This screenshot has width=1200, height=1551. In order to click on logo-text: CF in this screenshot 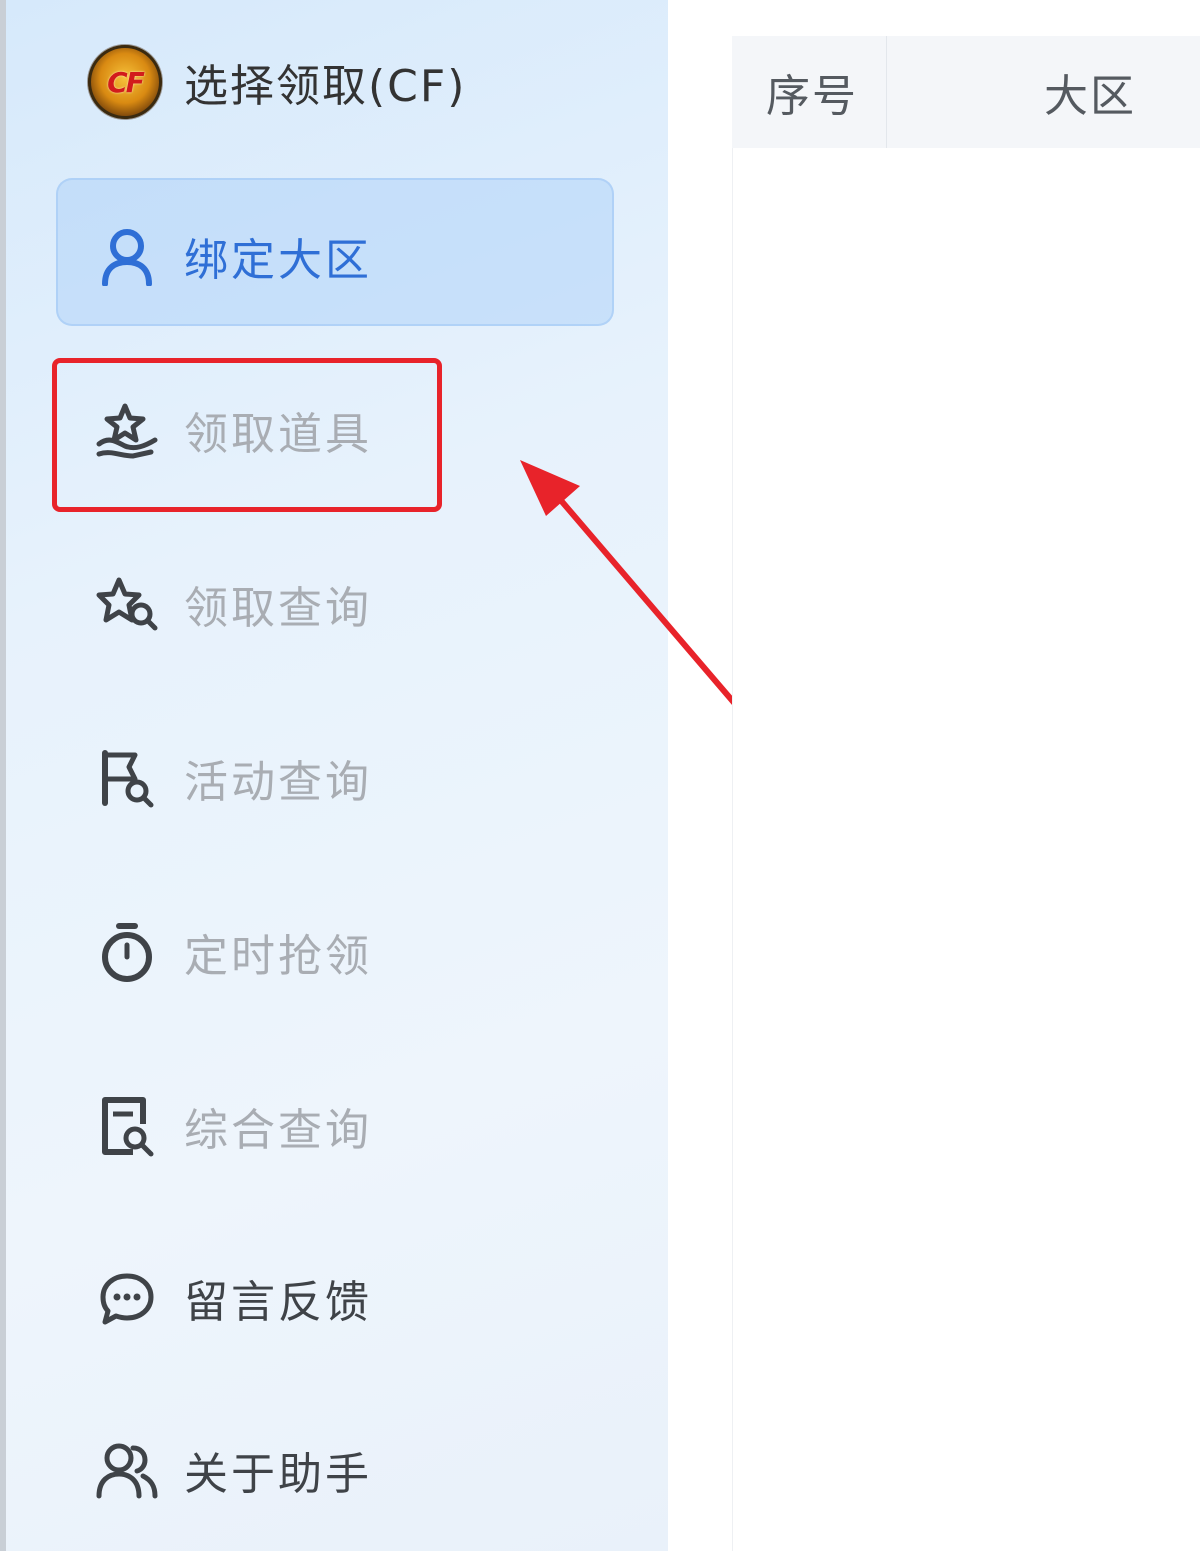, I will do `click(126, 82)`.